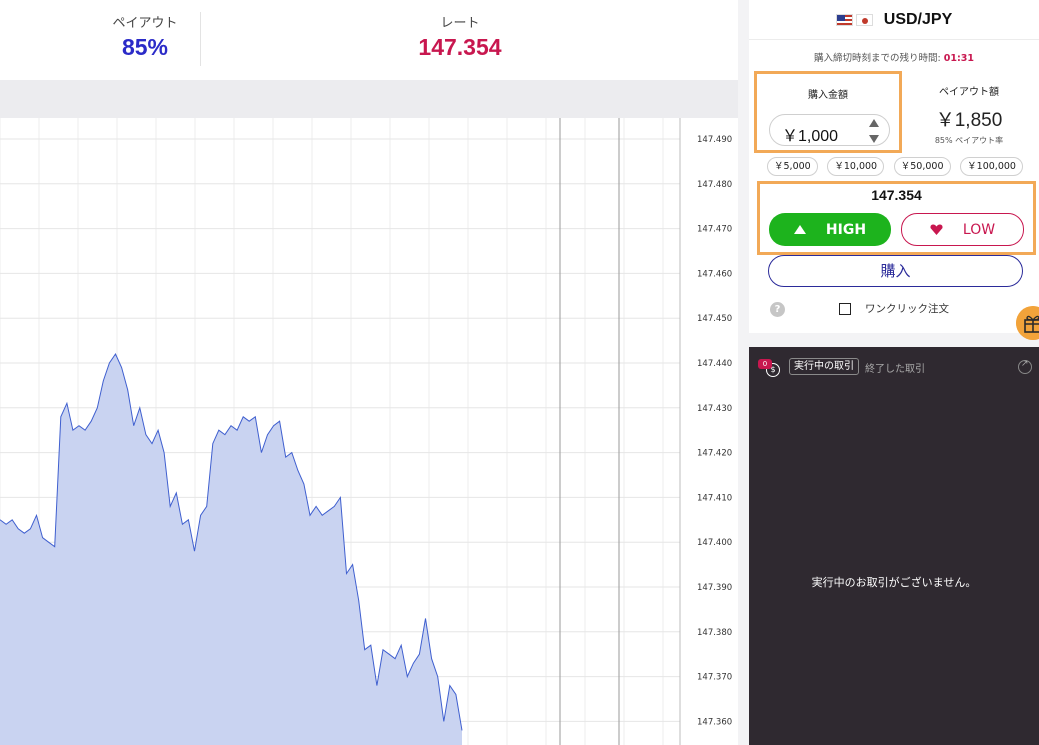 The width and height of the screenshot is (1039, 745). I want to click on amount-presets: ￥5,000 ￥10,000 ￥50,000 ￥100,000, so click(895, 166).